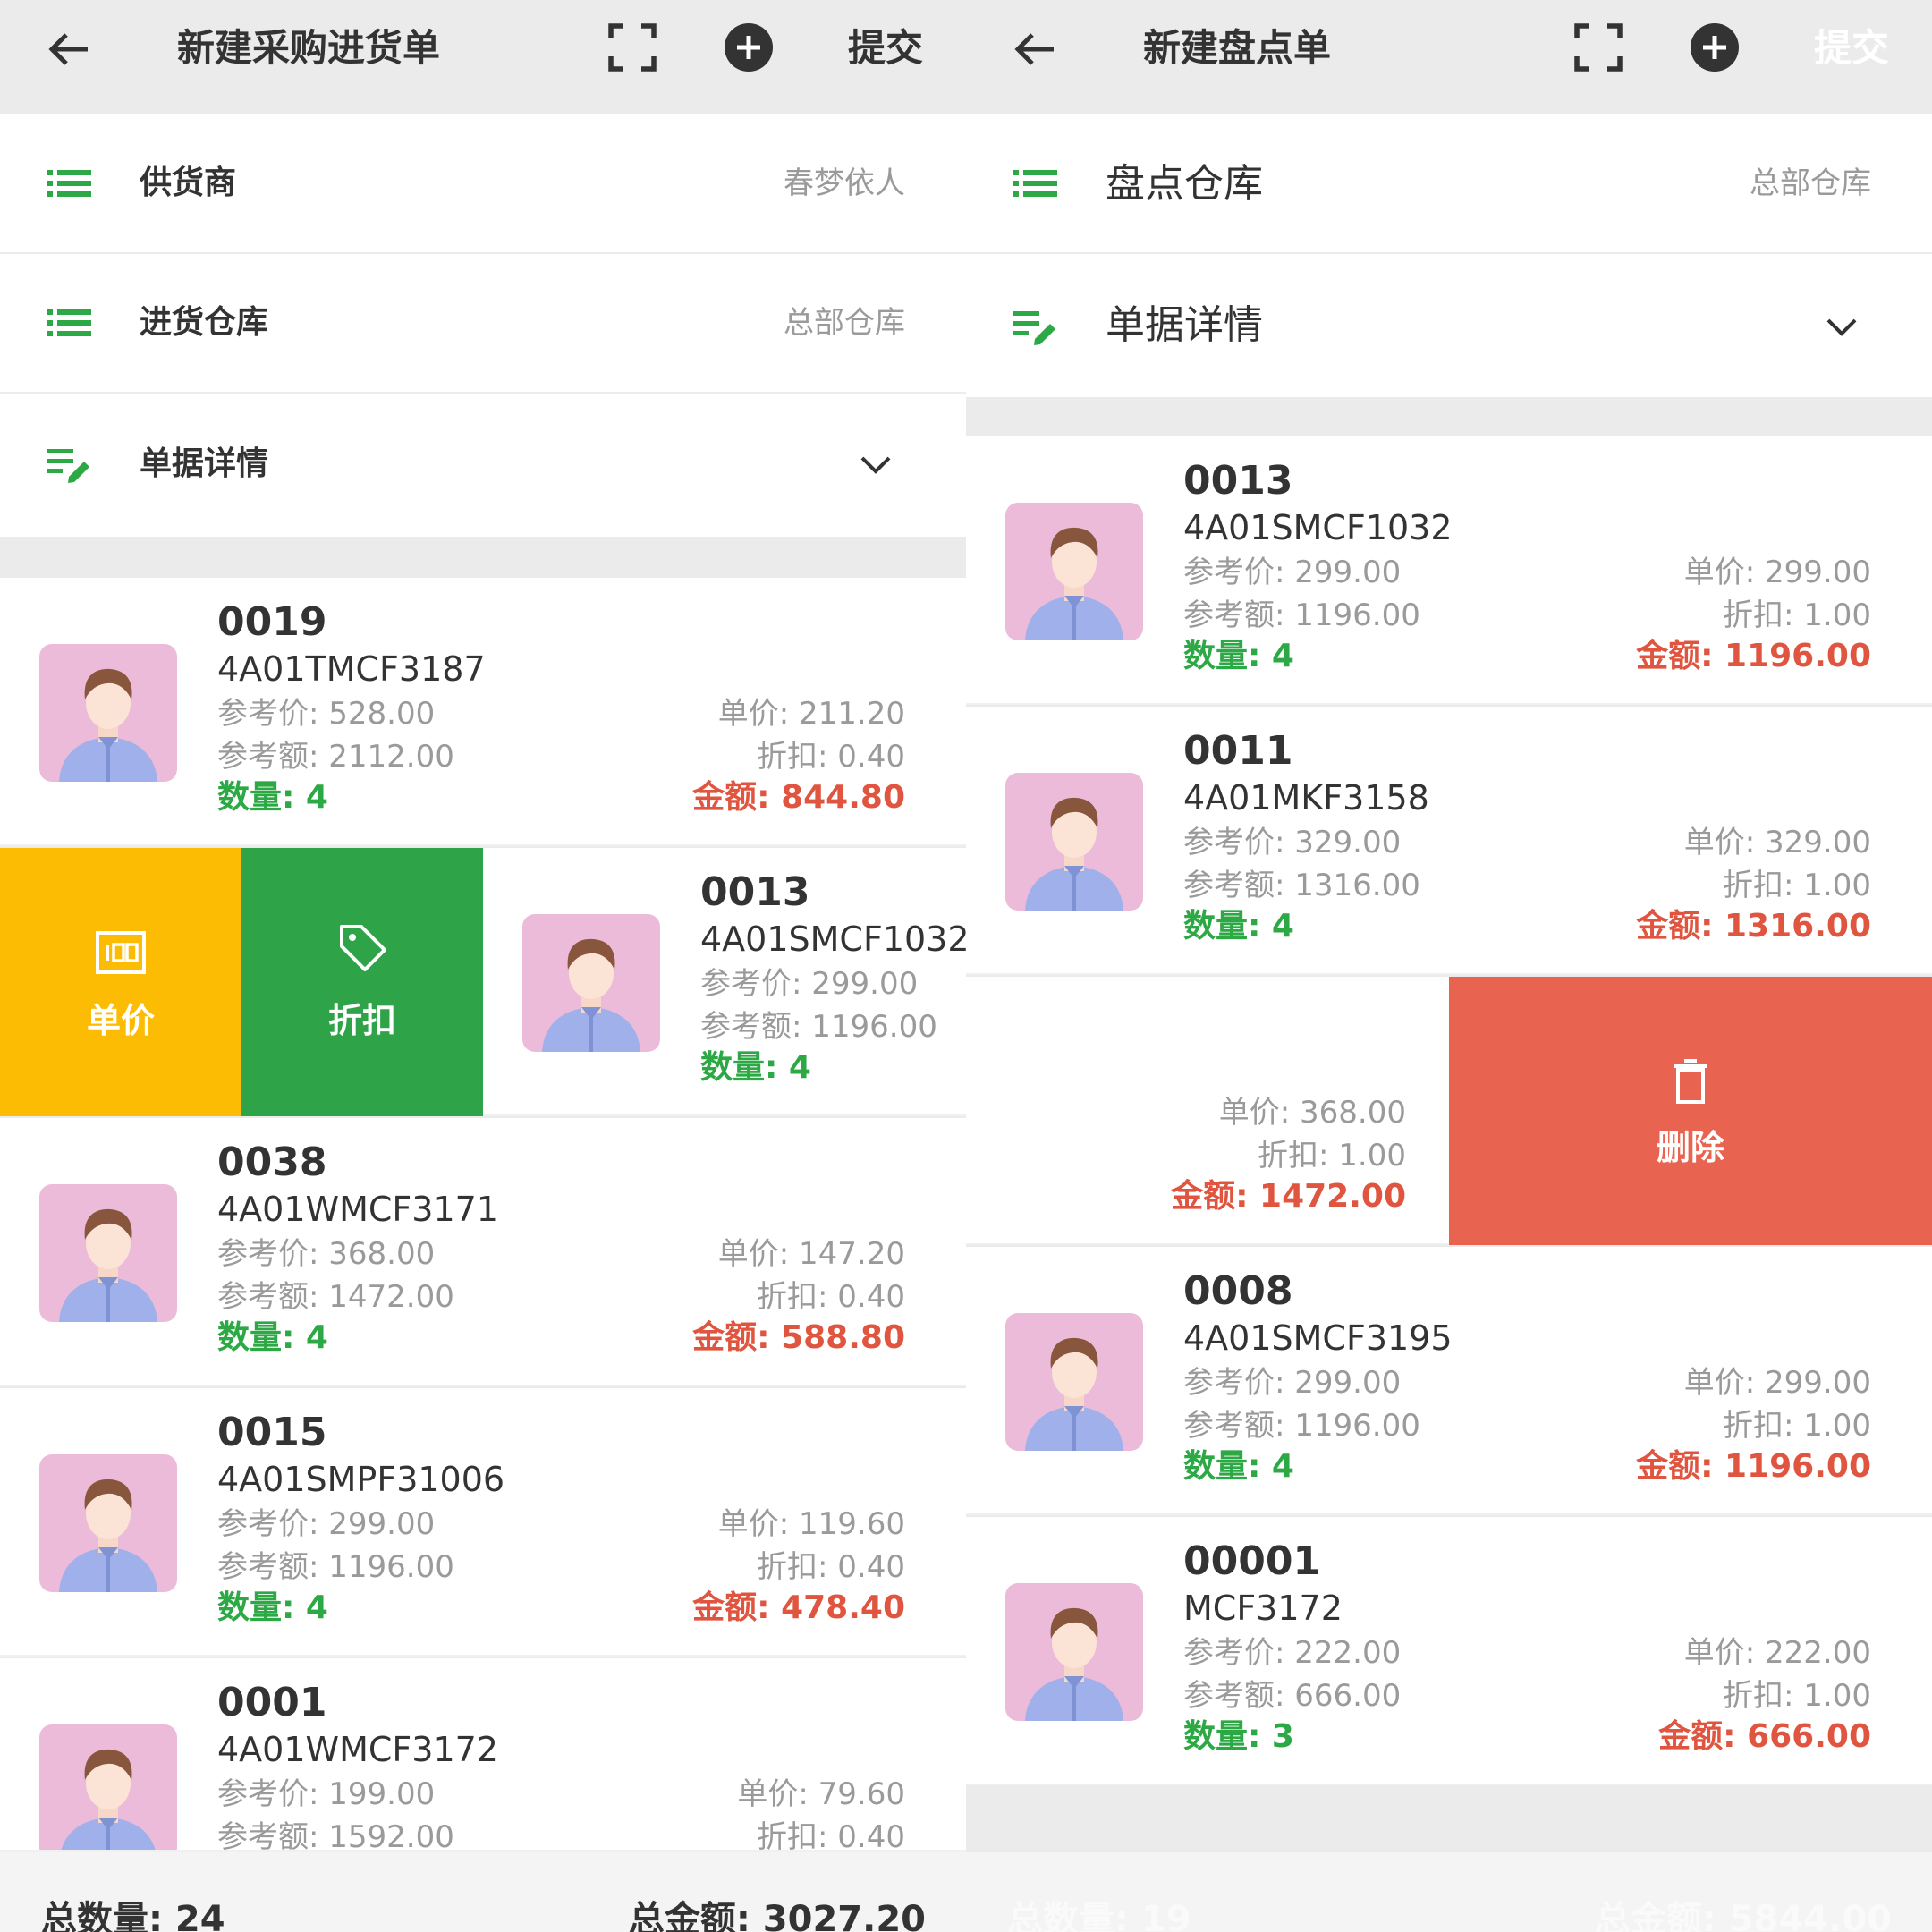  What do you see at coordinates (362, 982) in the screenshot?
I see `discount-action-button: 折扣` at bounding box center [362, 982].